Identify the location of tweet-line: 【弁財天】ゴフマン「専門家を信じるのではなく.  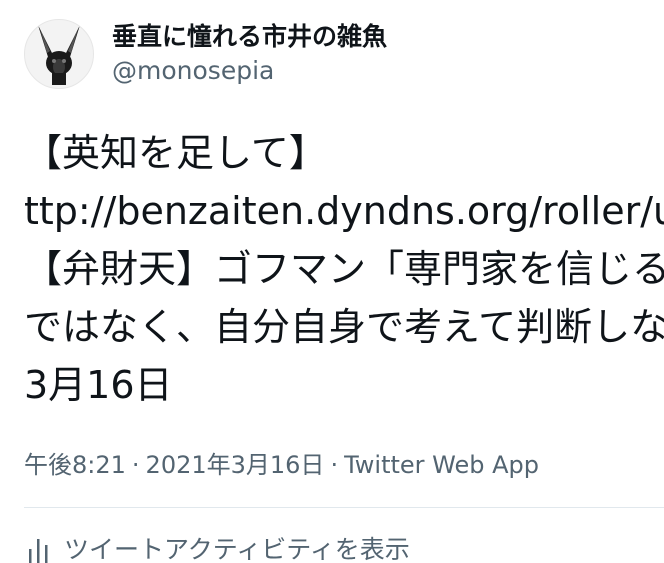
(344, 269).